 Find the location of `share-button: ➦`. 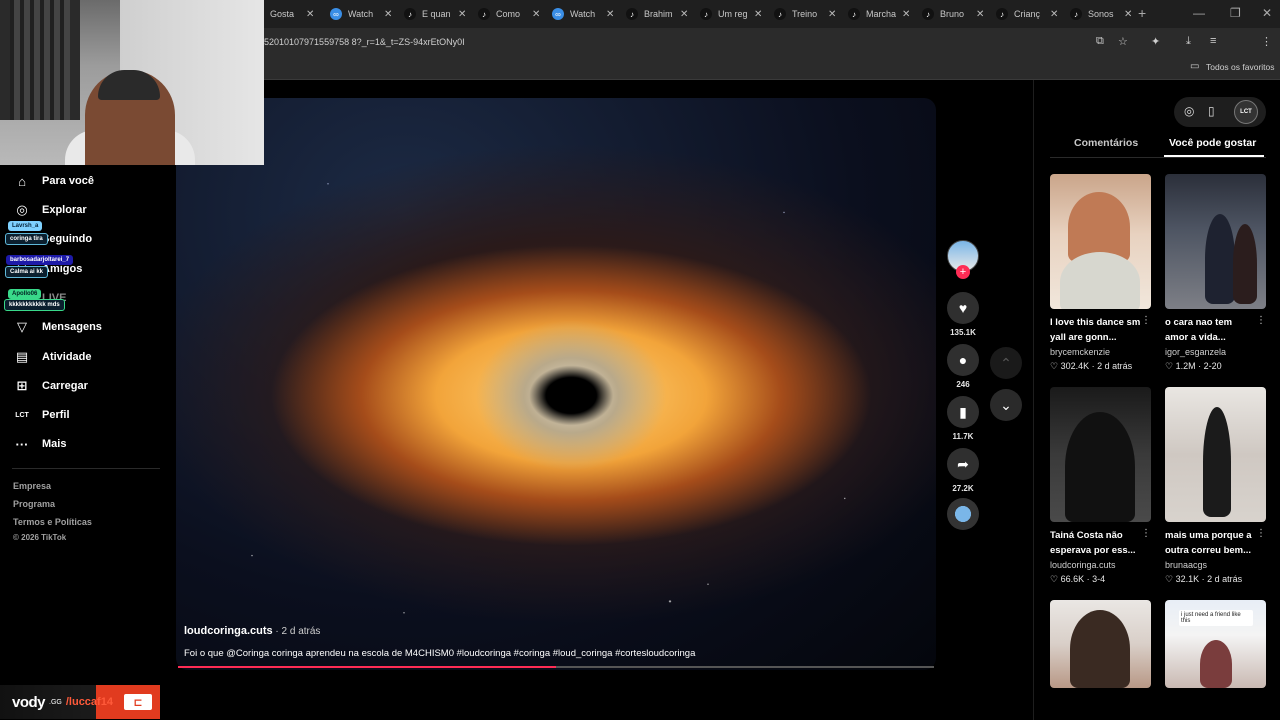

share-button: ➦ is located at coordinates (963, 464).